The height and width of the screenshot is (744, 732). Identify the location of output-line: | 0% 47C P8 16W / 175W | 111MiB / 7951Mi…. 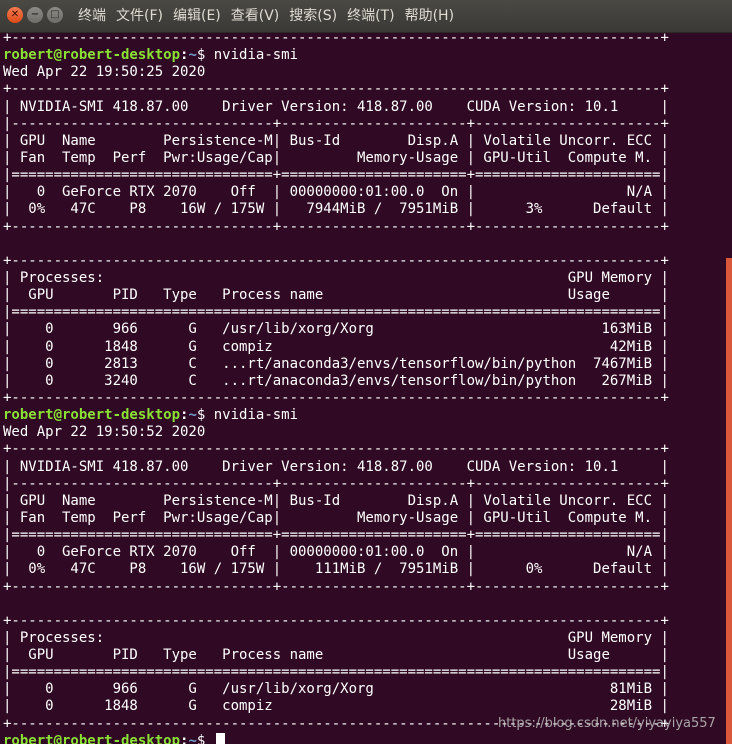
(336, 569).